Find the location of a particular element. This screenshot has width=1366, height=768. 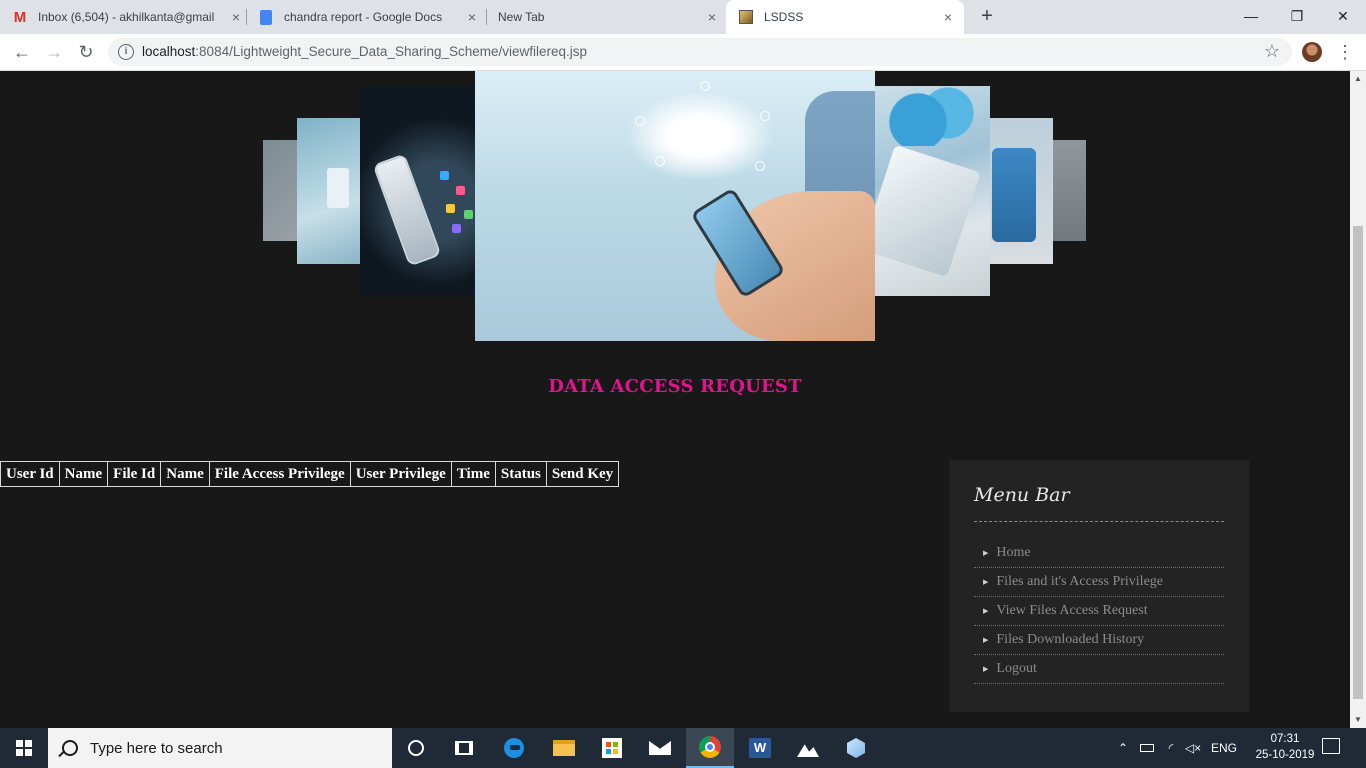

app-3d-icon is located at coordinates (856, 748).